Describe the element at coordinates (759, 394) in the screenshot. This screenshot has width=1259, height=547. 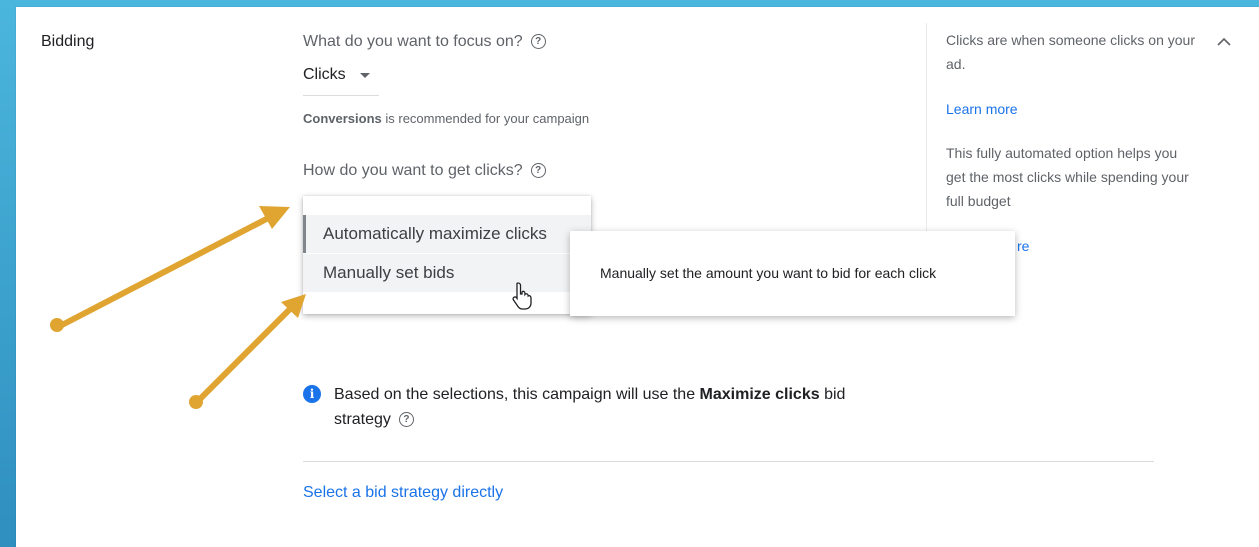
I see `info-bold: Maximize clicks` at that location.